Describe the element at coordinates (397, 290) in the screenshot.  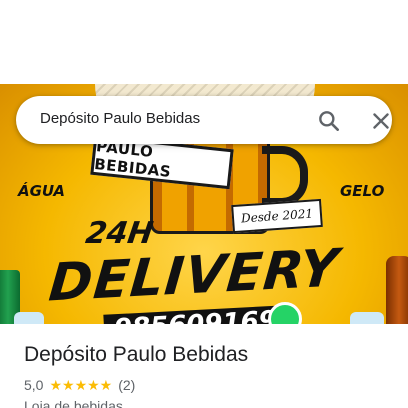
I see `beer-bottle-illustration` at that location.